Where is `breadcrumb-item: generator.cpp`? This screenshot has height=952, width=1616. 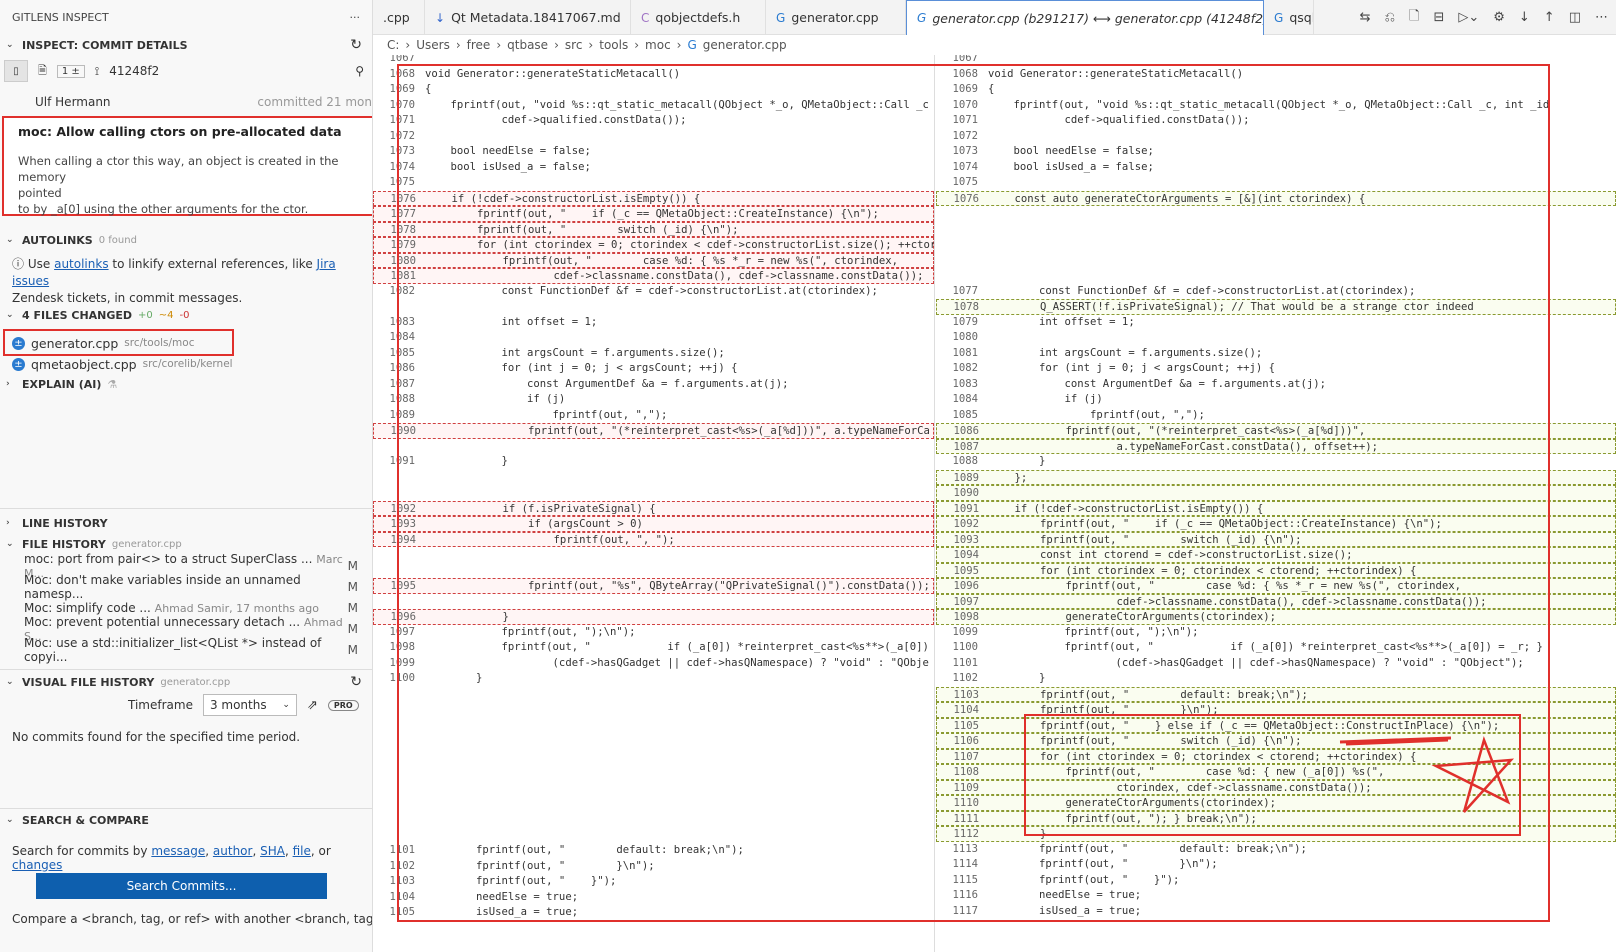 breadcrumb-item: generator.cpp is located at coordinates (745, 45).